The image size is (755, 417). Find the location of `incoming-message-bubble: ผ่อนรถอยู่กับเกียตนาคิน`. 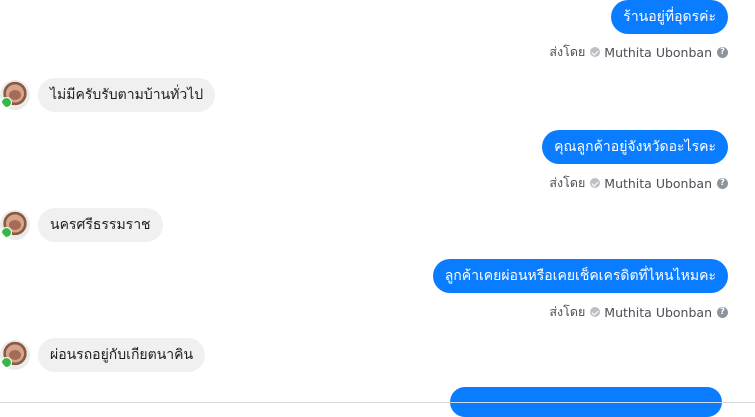

incoming-message-bubble: ผ่อนรถอยู่กับเกียตนาคิน is located at coordinates (122, 355).